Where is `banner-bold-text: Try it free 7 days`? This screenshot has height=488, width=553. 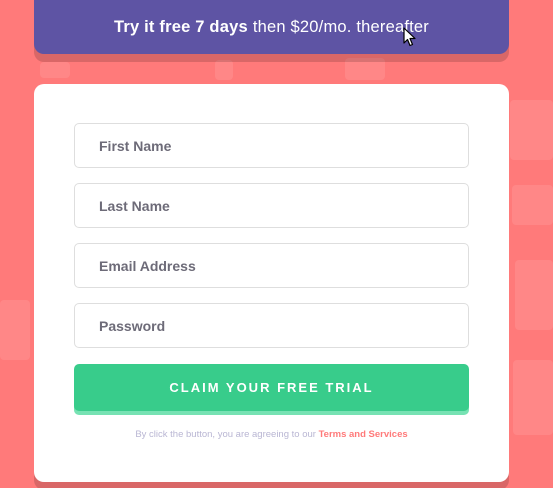 banner-bold-text: Try it free 7 days is located at coordinates (181, 26).